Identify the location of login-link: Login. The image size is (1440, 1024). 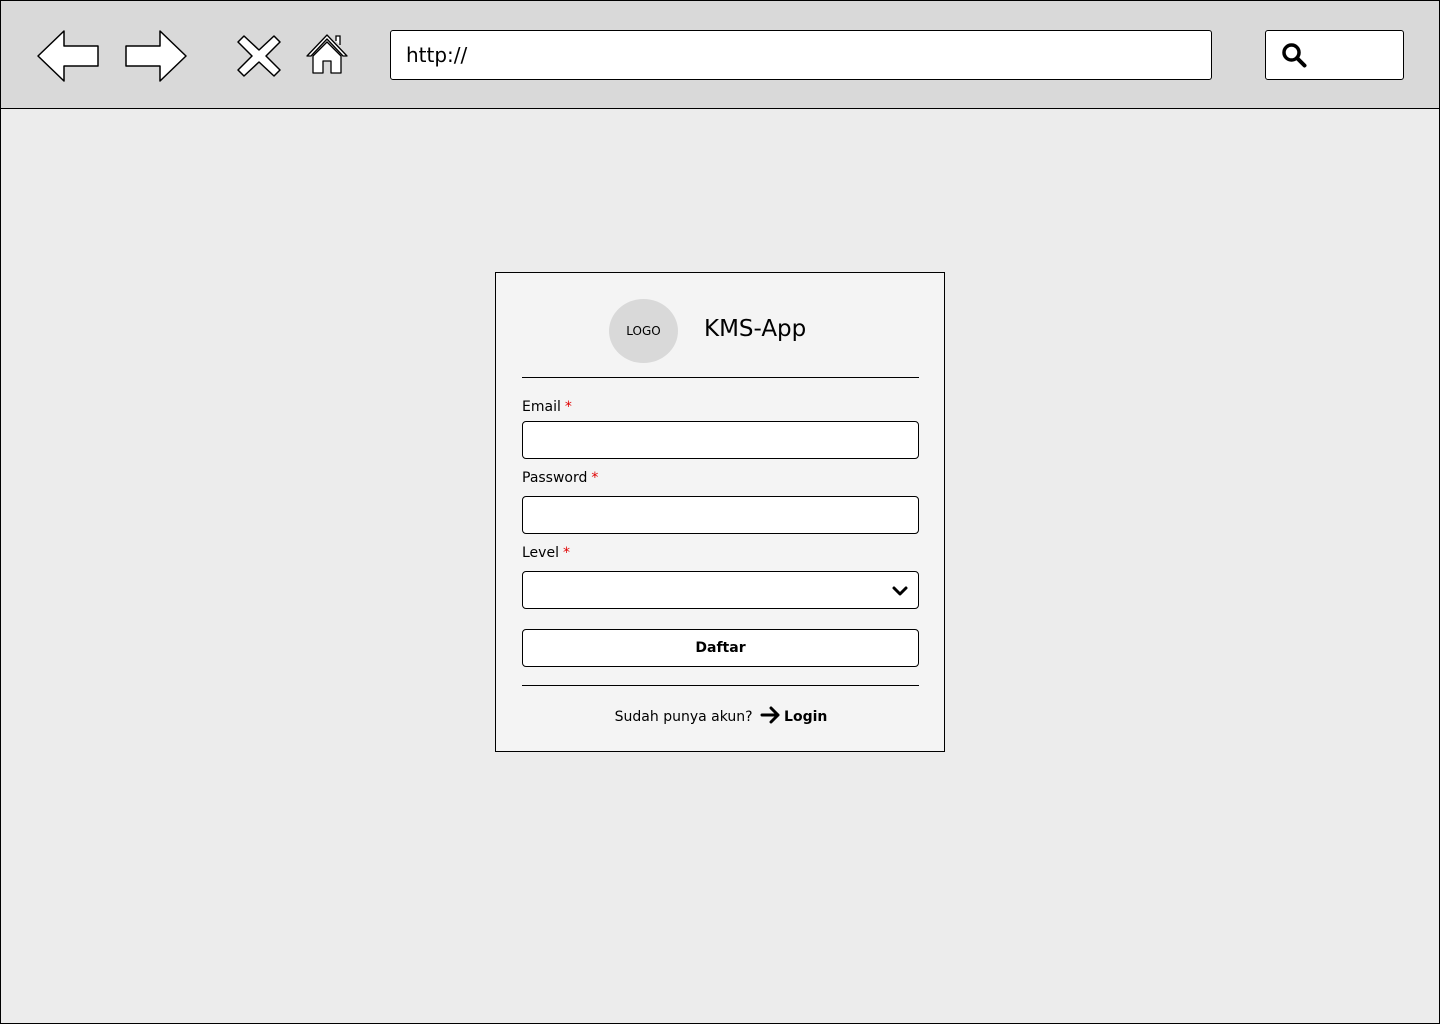
(805, 717).